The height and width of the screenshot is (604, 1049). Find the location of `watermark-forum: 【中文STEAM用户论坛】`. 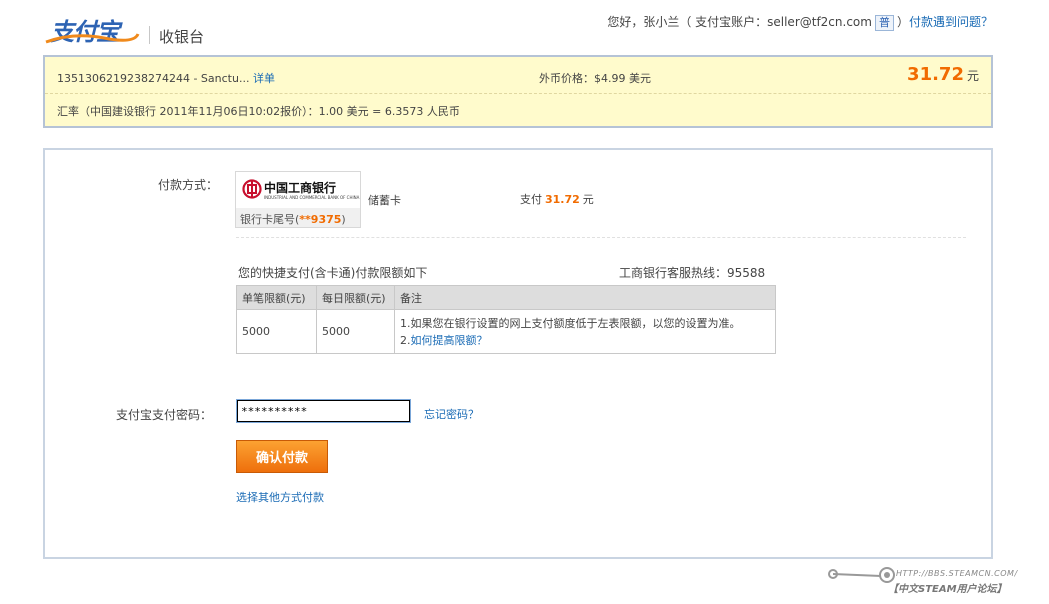

watermark-forum: 【中文STEAM用户论坛】 is located at coordinates (947, 589).